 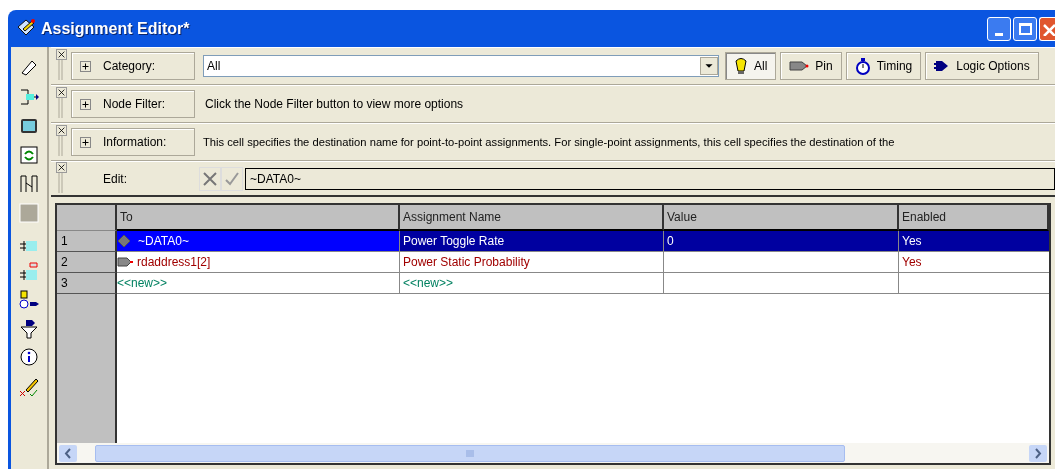 What do you see at coordinates (29, 300) in the screenshot?
I see `categories-icon` at bounding box center [29, 300].